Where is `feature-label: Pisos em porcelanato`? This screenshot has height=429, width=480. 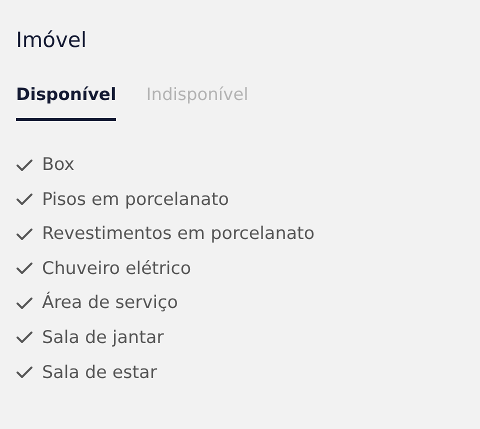 feature-label: Pisos em porcelanato is located at coordinates (135, 200).